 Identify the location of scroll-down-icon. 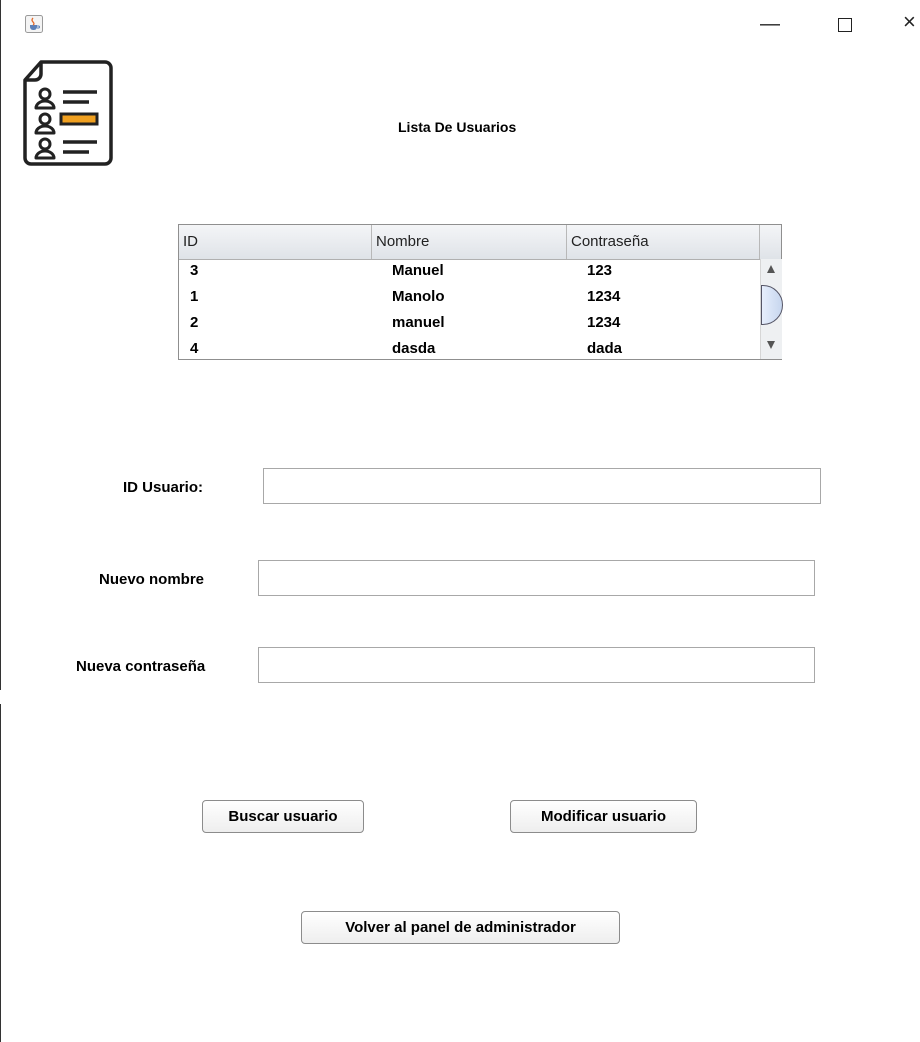
(771, 345).